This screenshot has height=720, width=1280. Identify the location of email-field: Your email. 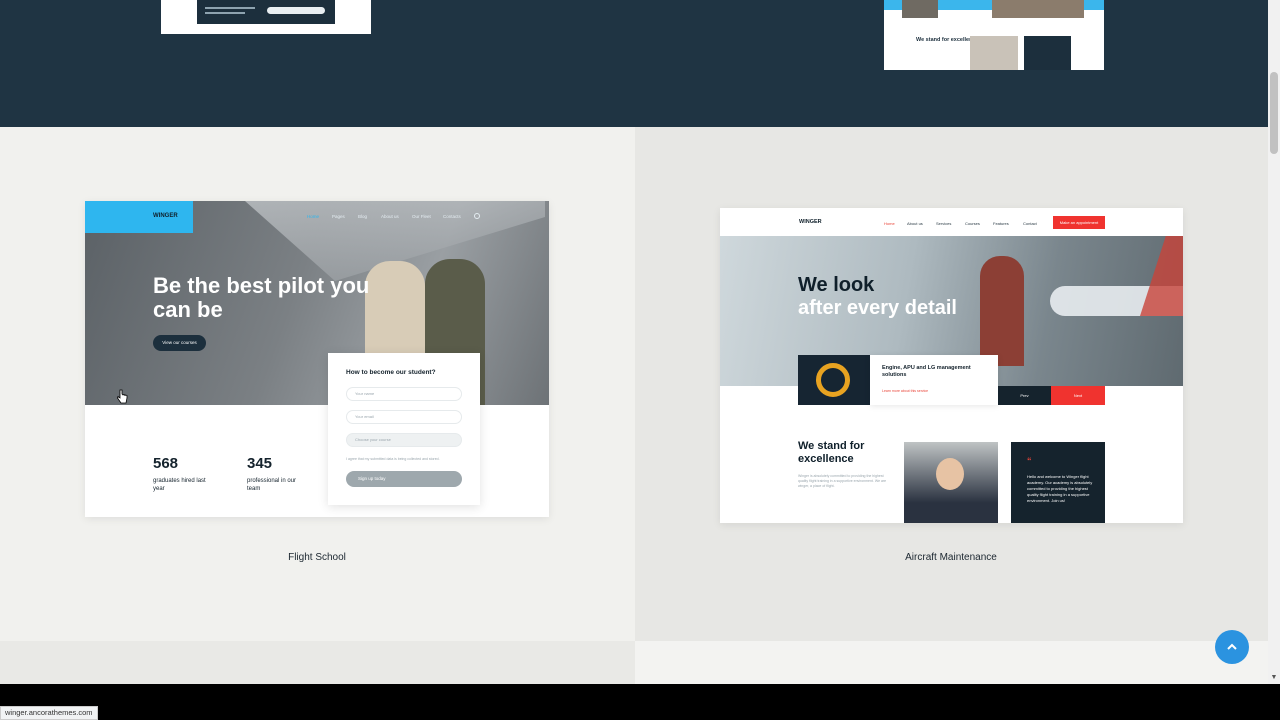
(404, 417).